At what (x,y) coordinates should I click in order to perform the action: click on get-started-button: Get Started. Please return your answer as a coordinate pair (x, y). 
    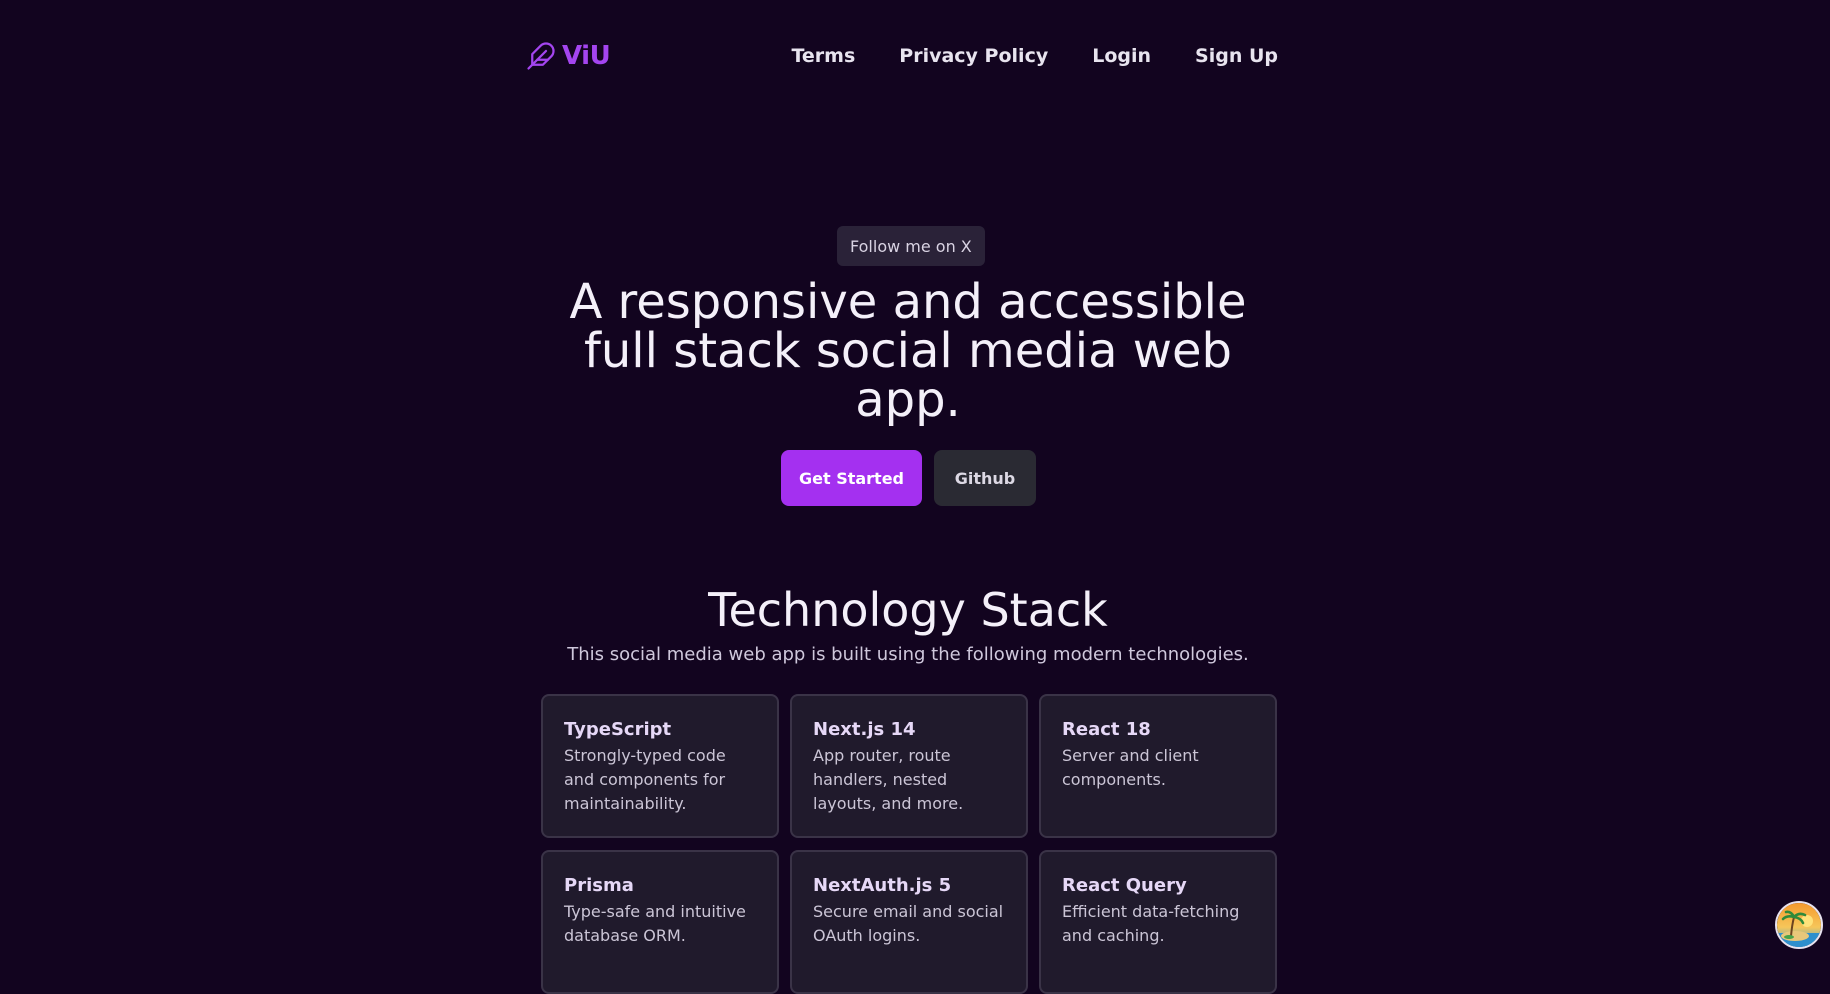
    Looking at the image, I should click on (851, 478).